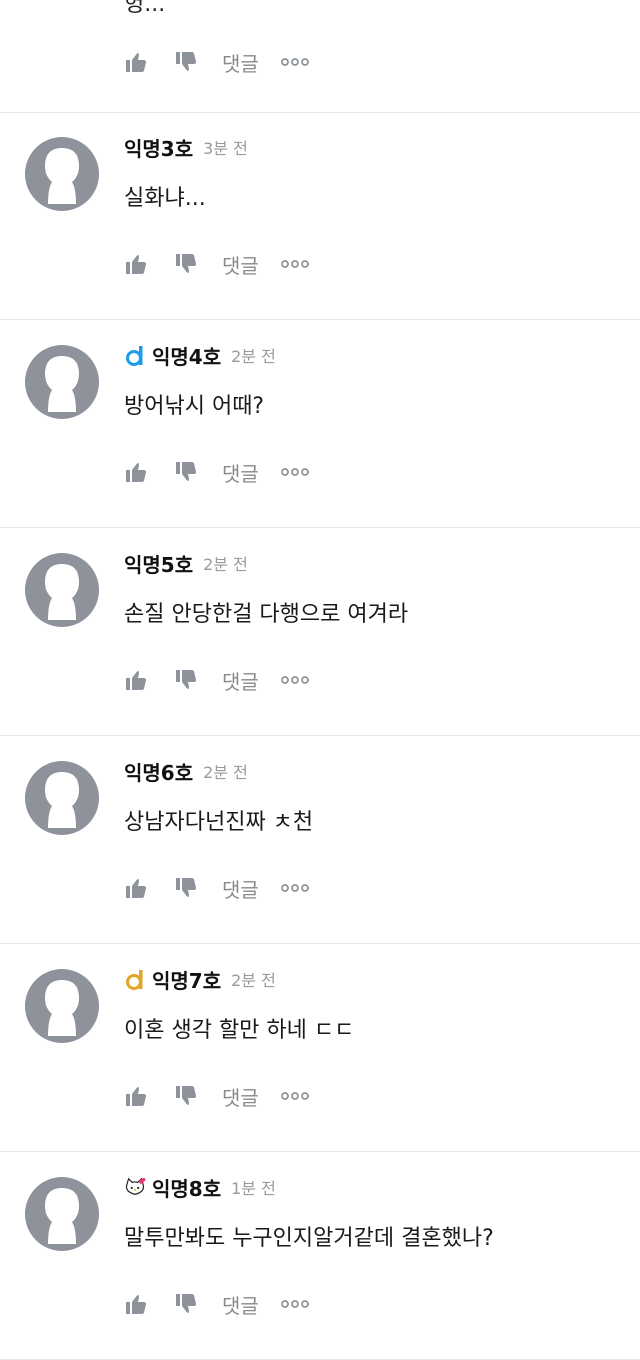  I want to click on author-name: 익명6호, so click(158, 771).